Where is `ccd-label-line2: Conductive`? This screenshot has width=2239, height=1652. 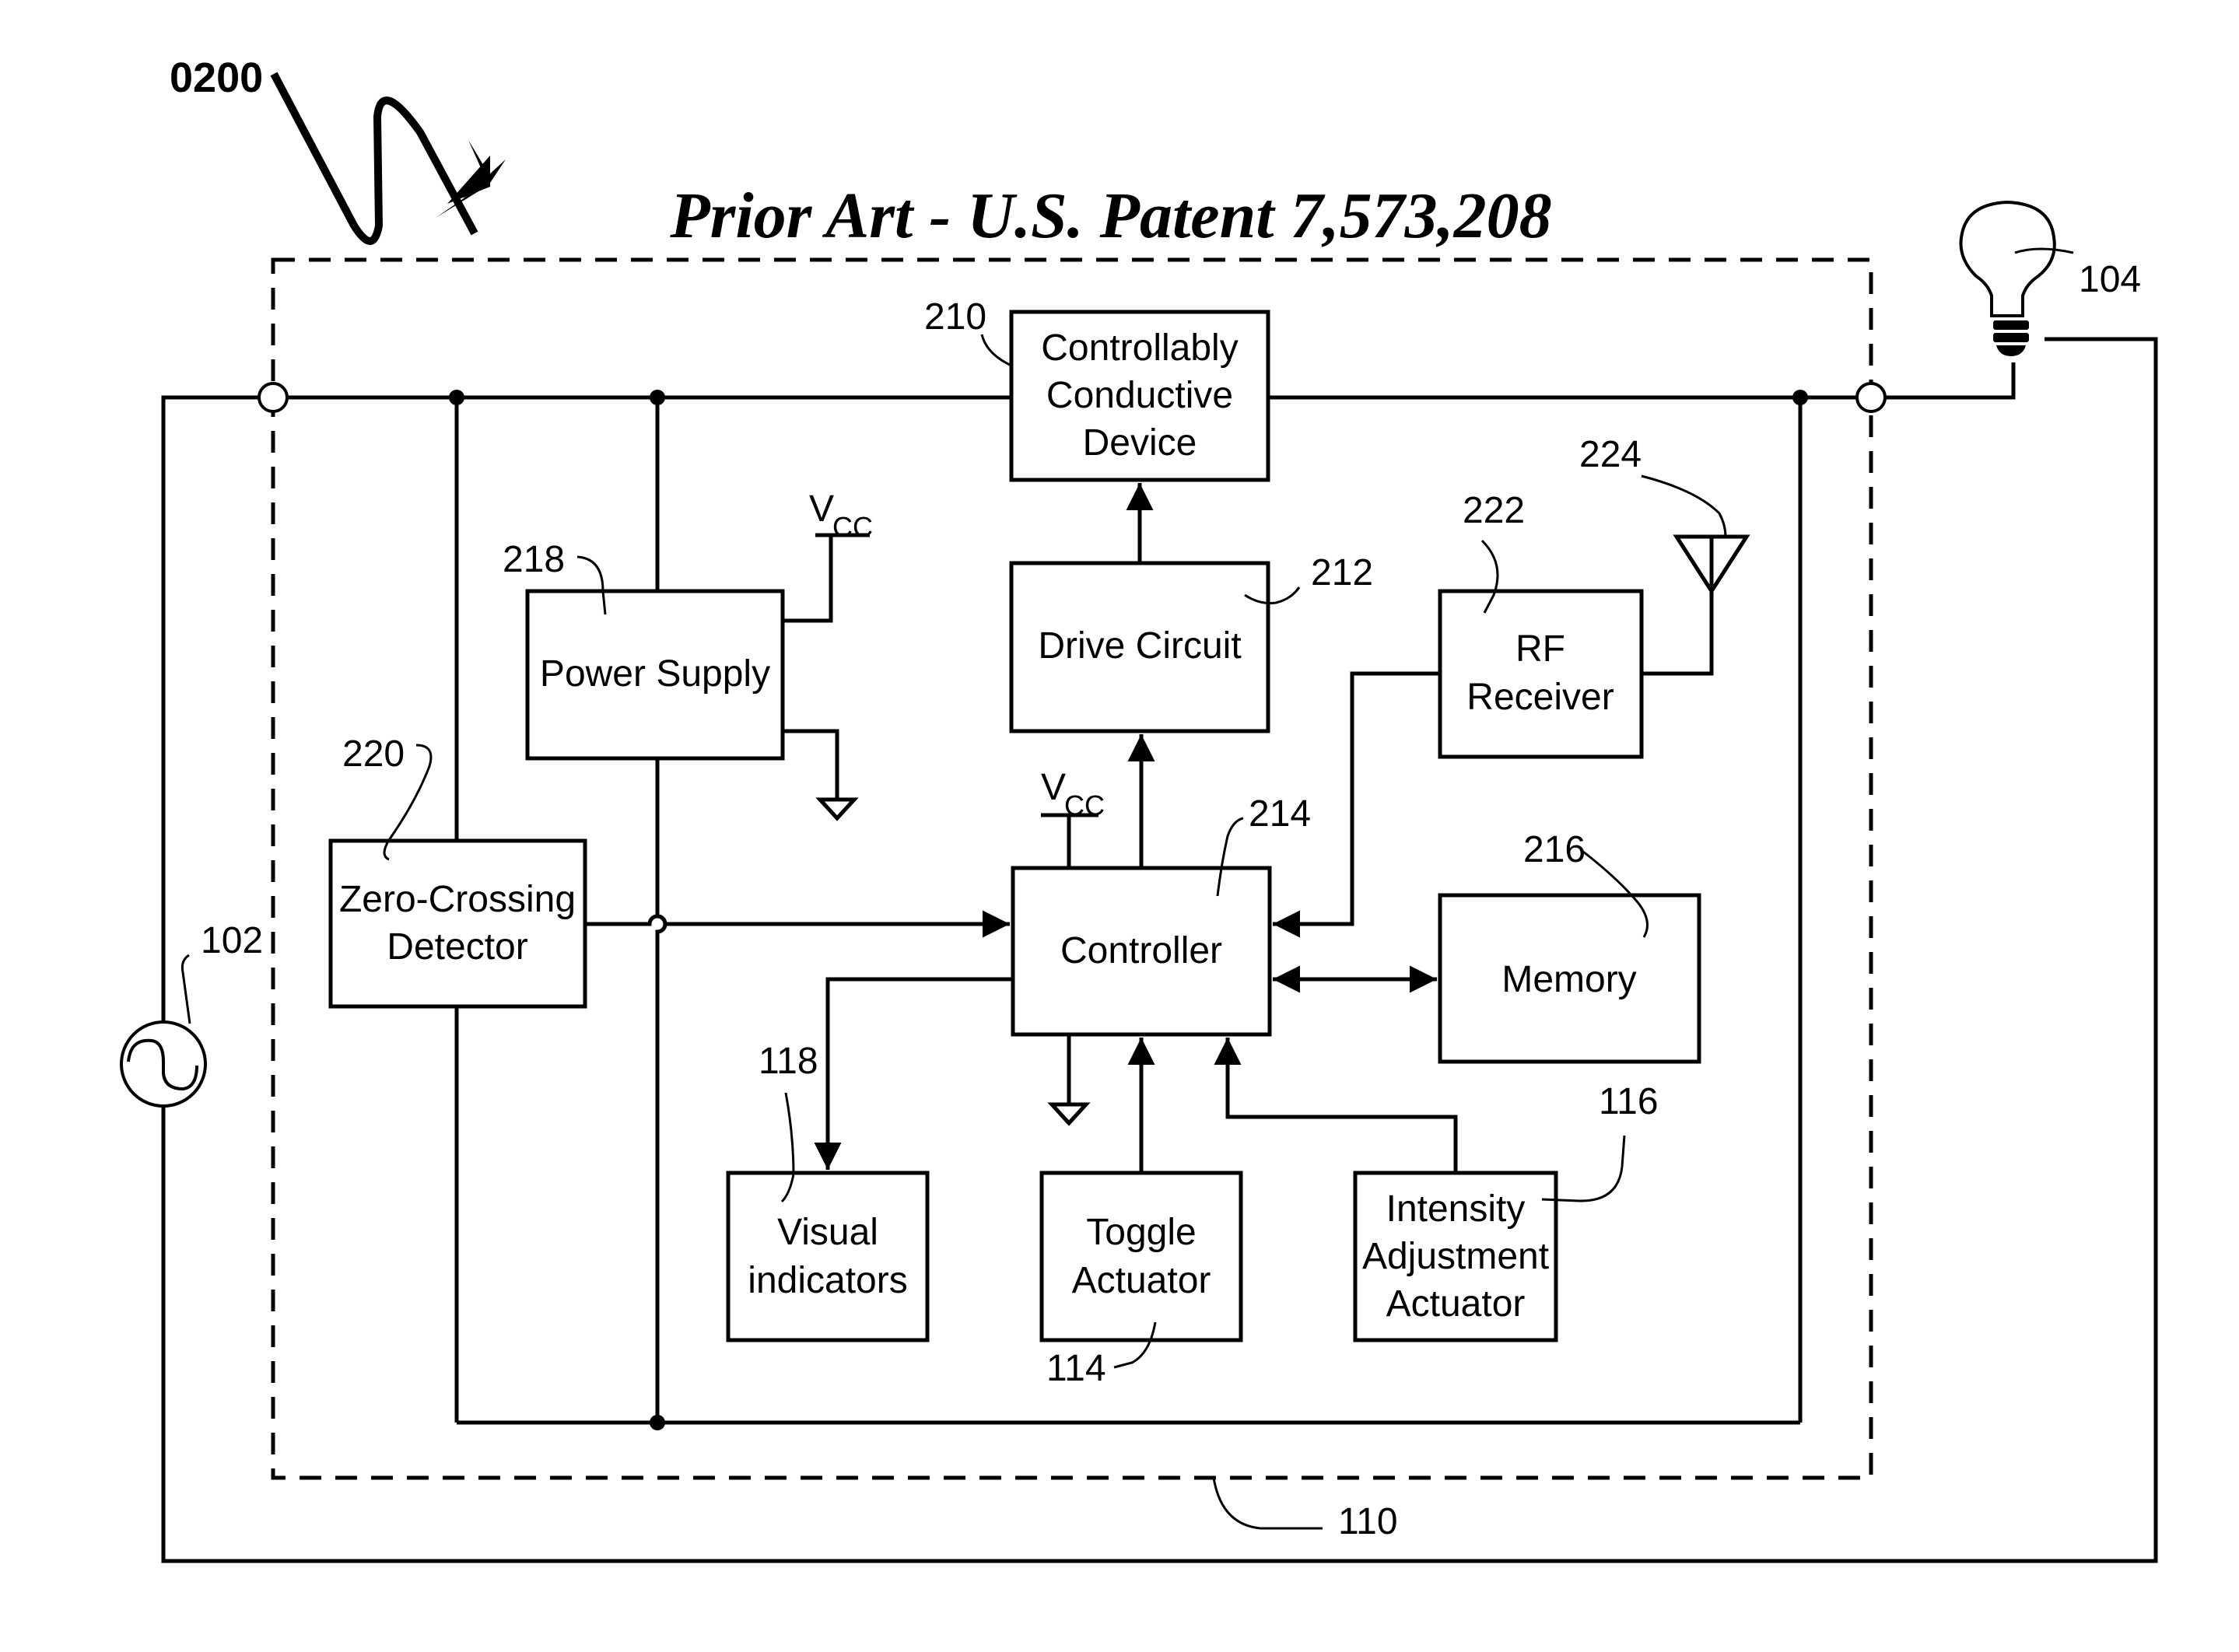
ccd-label-line2: Conductive is located at coordinates (1139, 396).